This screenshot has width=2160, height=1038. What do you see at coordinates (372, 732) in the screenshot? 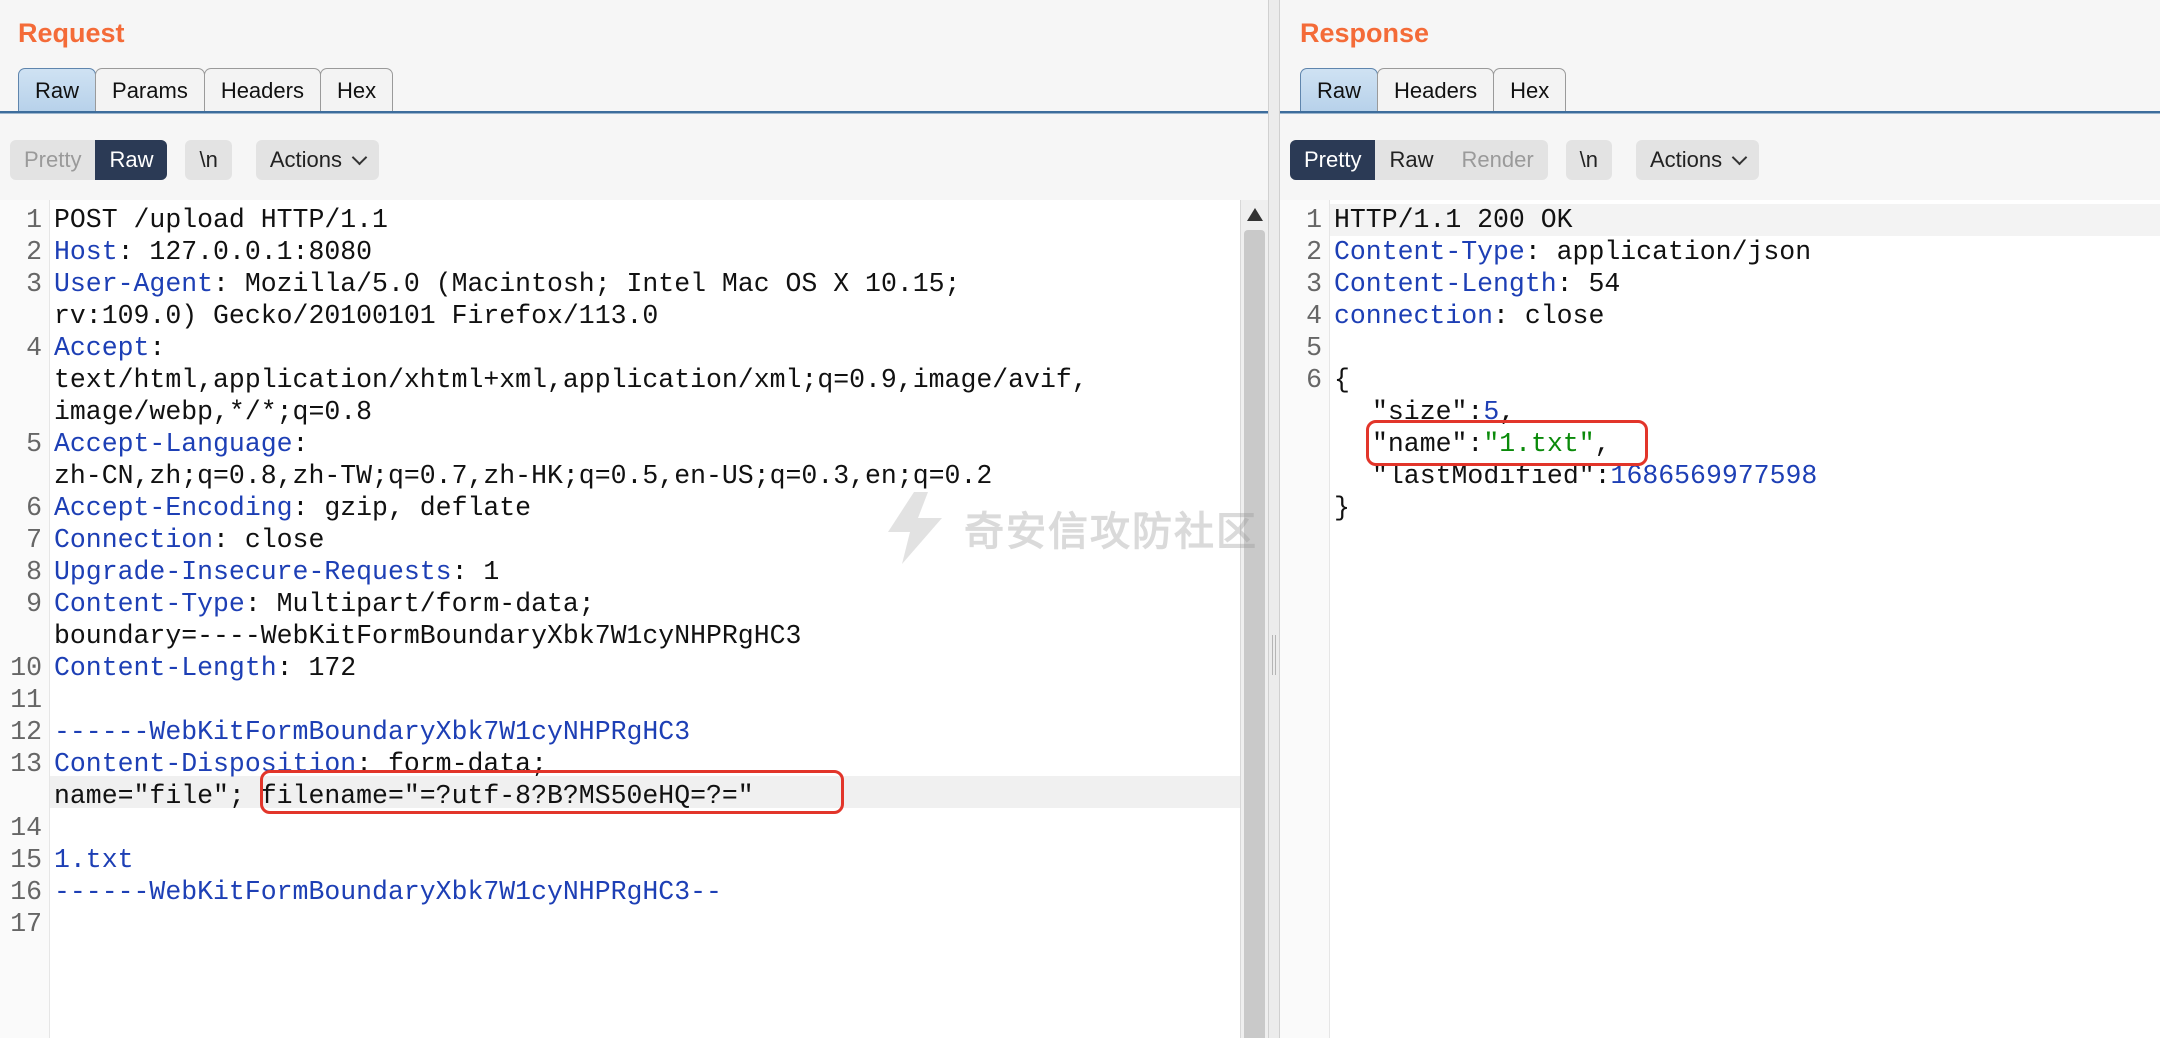
I see `multipart-boundary: ------WebKitFormBoundaryXbk7W1cyNHPRgHC3` at bounding box center [372, 732].